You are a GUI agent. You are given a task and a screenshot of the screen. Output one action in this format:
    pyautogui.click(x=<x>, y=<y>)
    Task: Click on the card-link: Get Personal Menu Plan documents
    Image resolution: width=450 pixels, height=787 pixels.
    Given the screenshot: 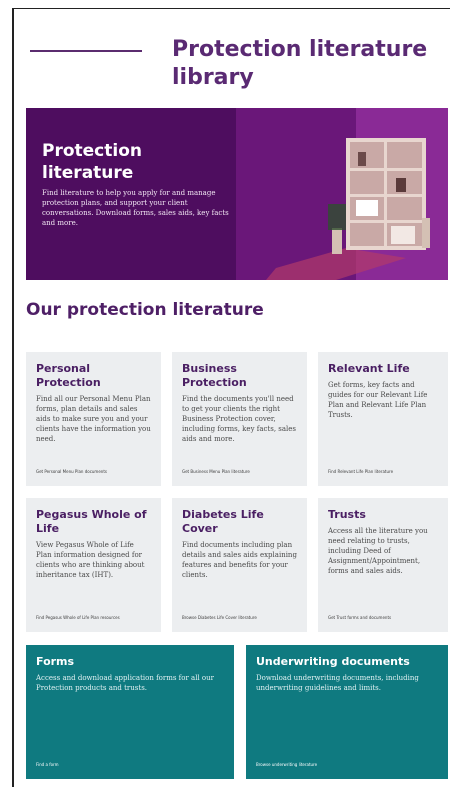 What is the action you would take?
    pyautogui.click(x=71, y=471)
    